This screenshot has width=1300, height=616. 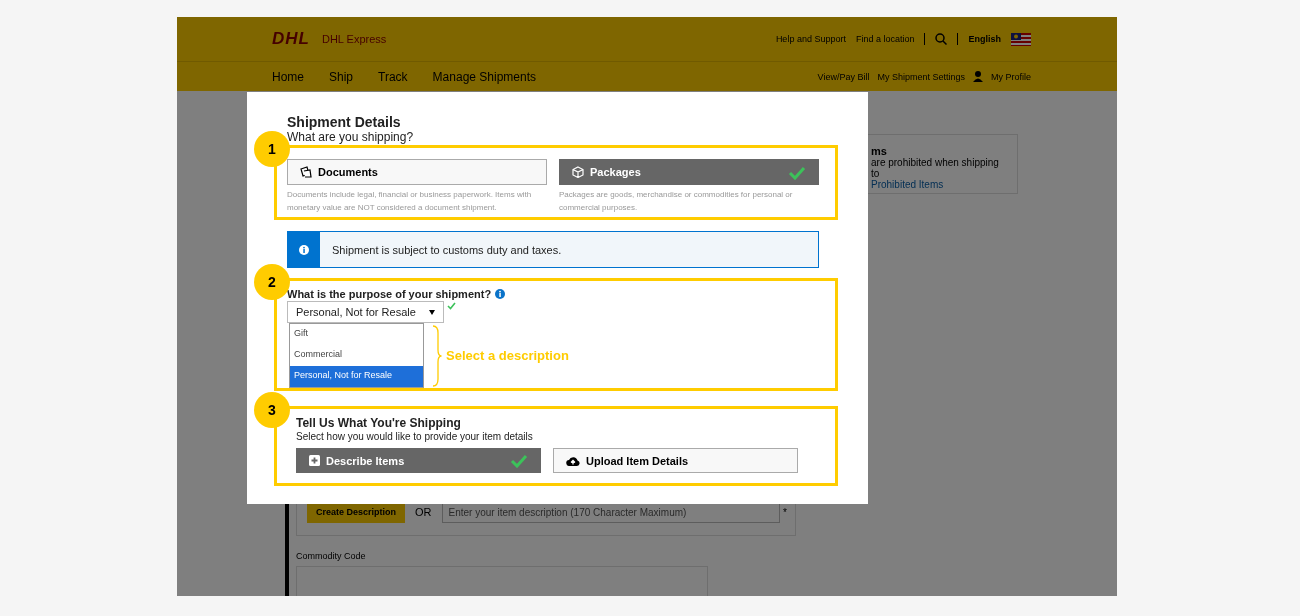 What do you see at coordinates (578, 172) in the screenshot?
I see `box-icon` at bounding box center [578, 172].